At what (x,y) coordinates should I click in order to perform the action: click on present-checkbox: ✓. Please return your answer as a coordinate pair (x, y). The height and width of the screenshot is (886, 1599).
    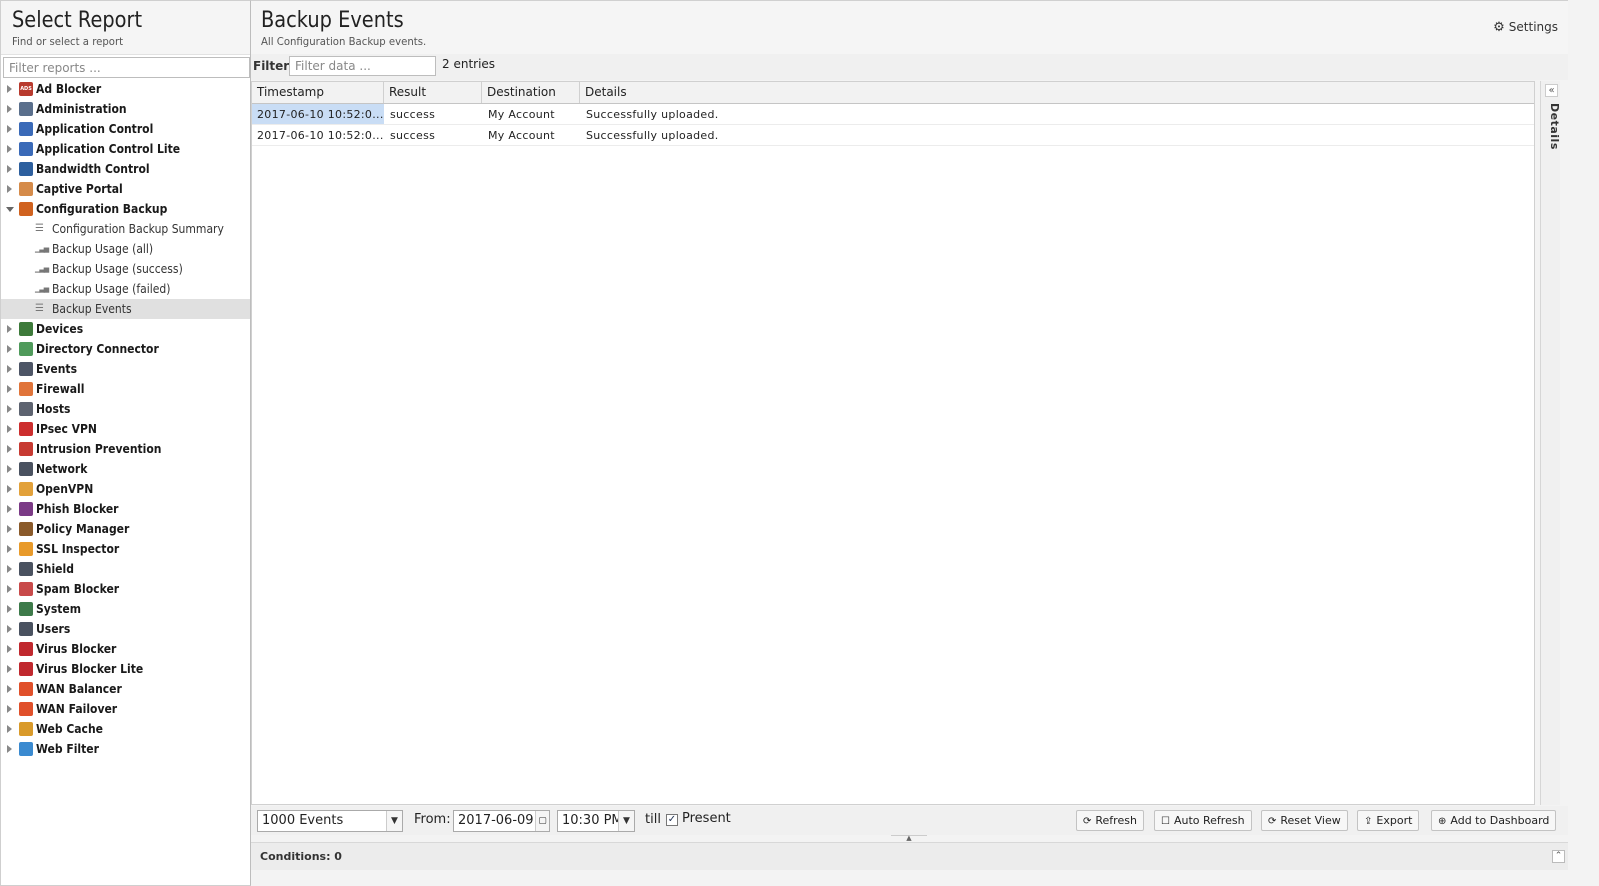
    Looking at the image, I should click on (672, 820).